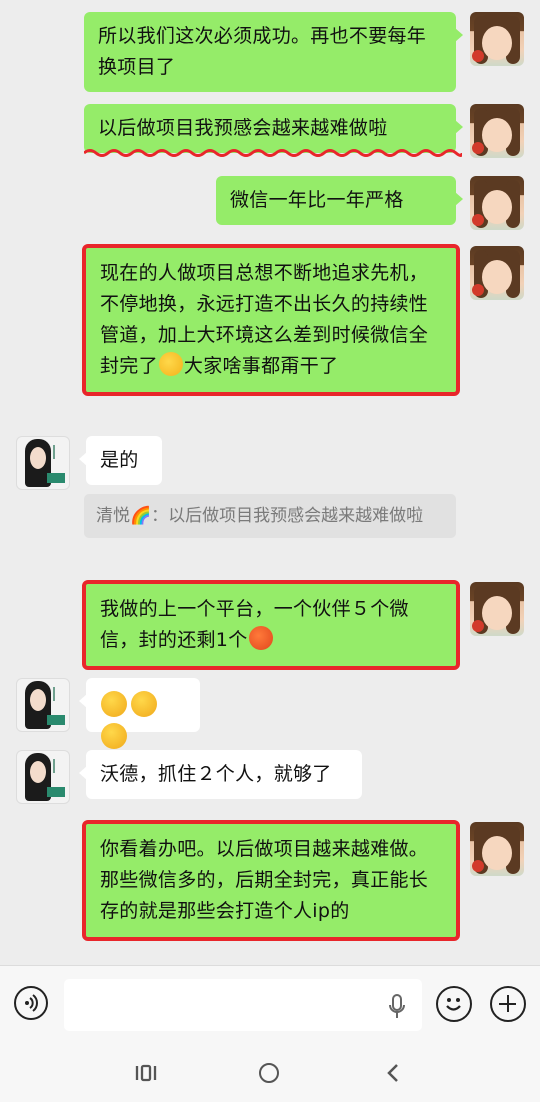 The height and width of the screenshot is (1102, 540). Describe the element at coordinates (260, 638) in the screenshot. I see `hot-face-emoji` at that location.